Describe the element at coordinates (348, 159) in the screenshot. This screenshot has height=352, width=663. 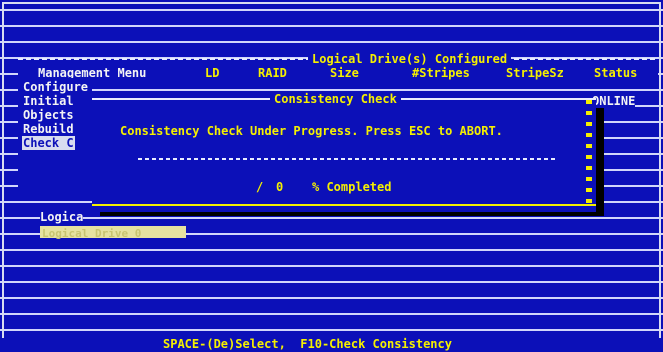
I see `progress-bar-track` at that location.